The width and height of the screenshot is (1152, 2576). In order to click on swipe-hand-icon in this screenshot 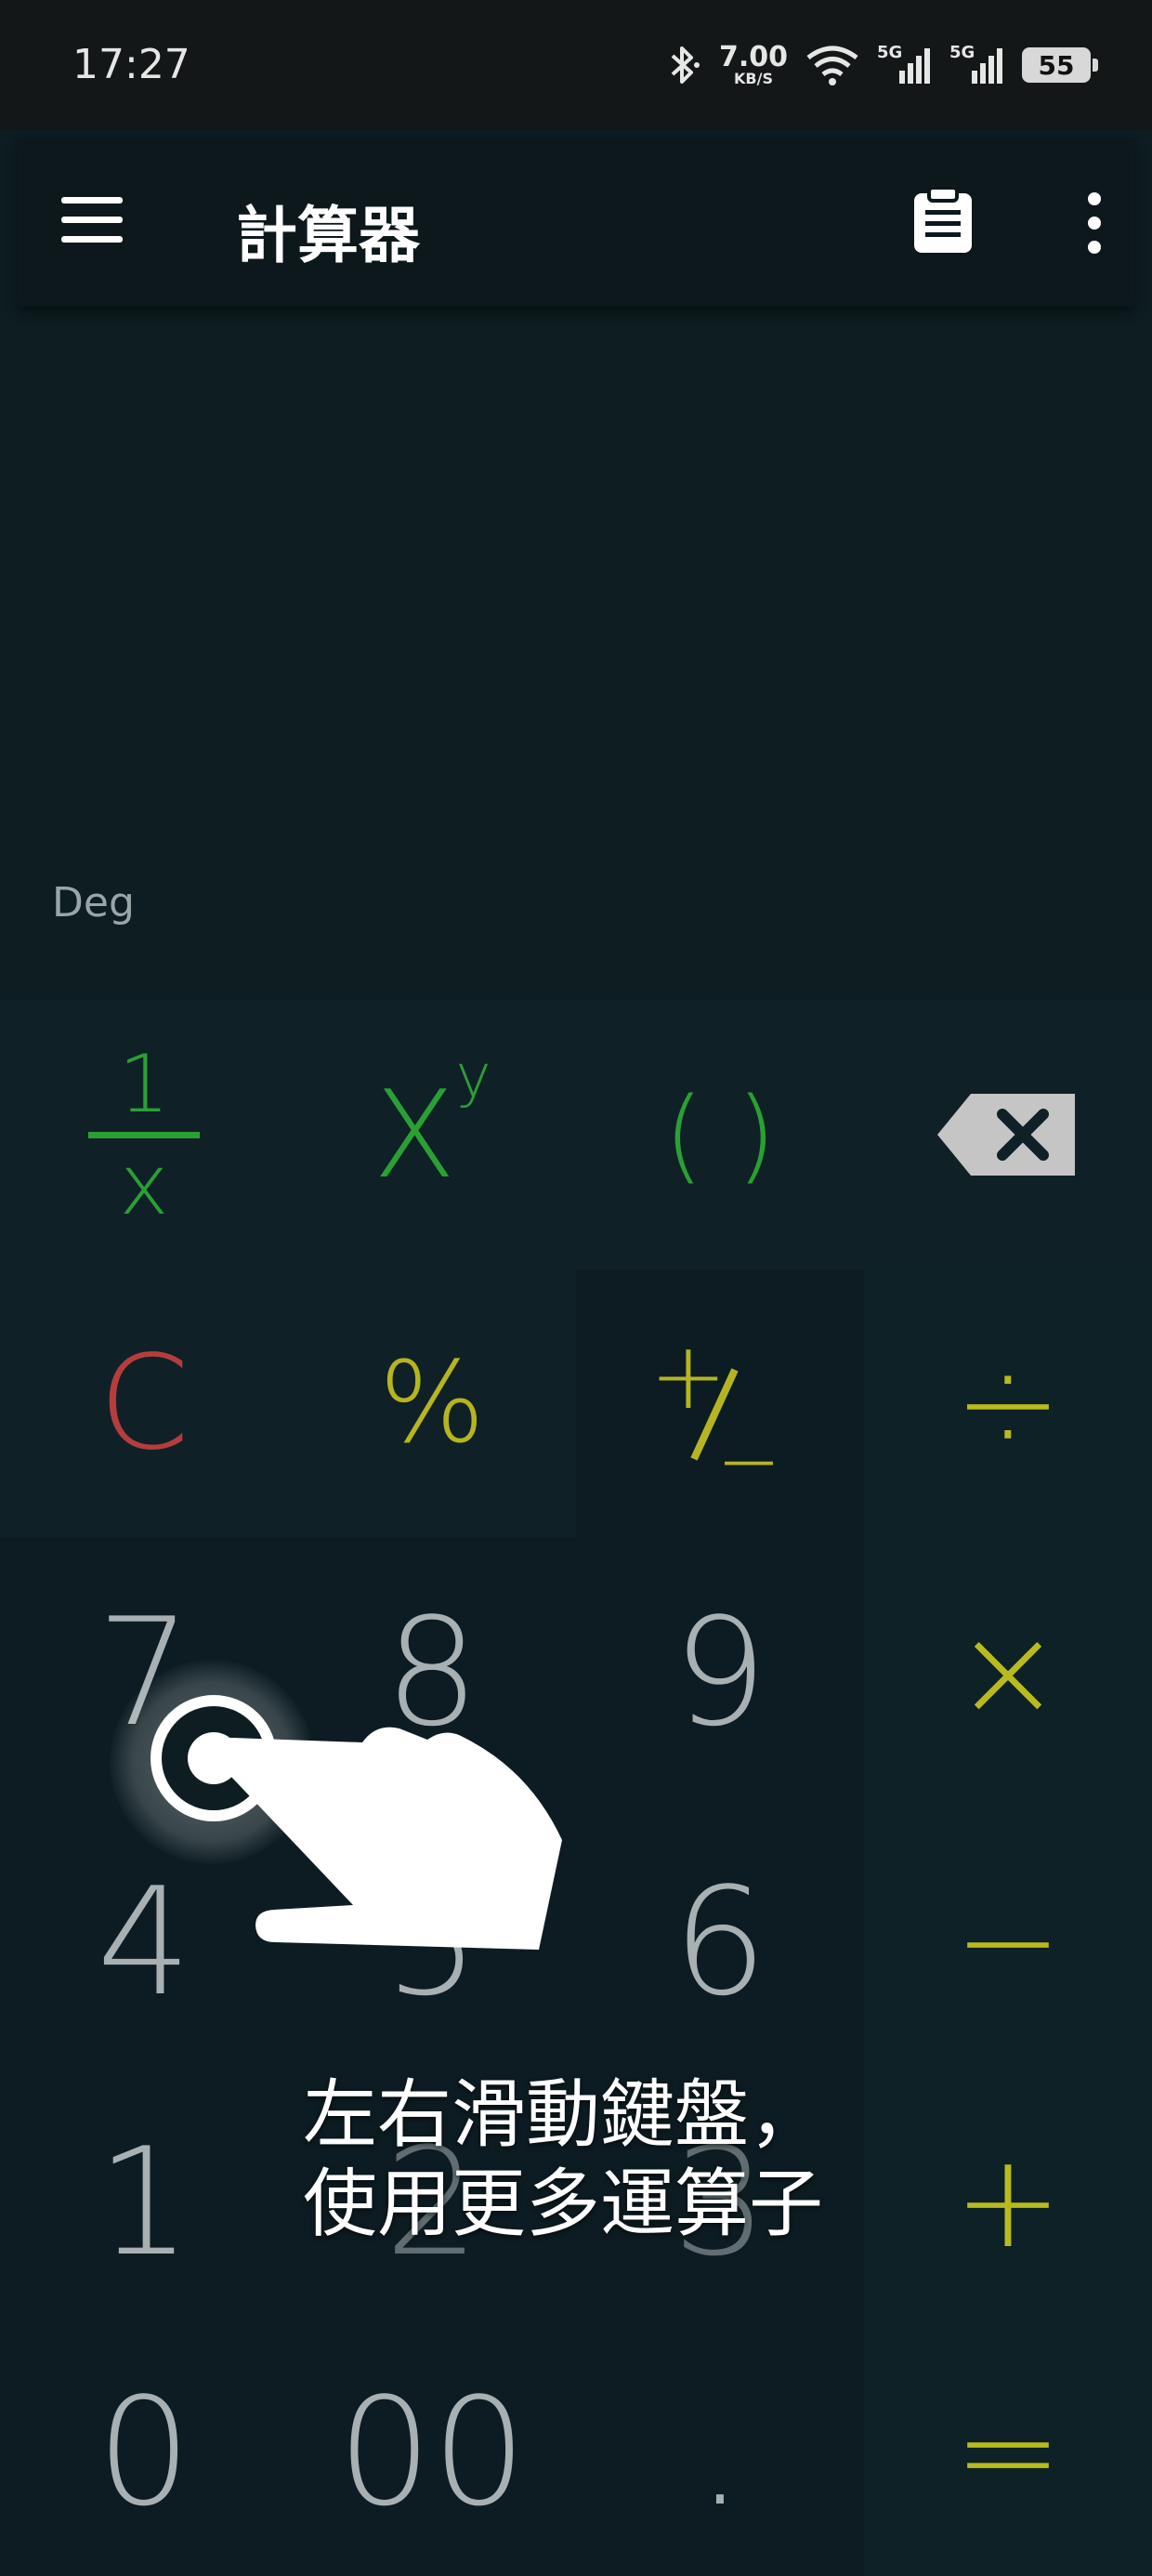, I will do `click(356, 1822)`.